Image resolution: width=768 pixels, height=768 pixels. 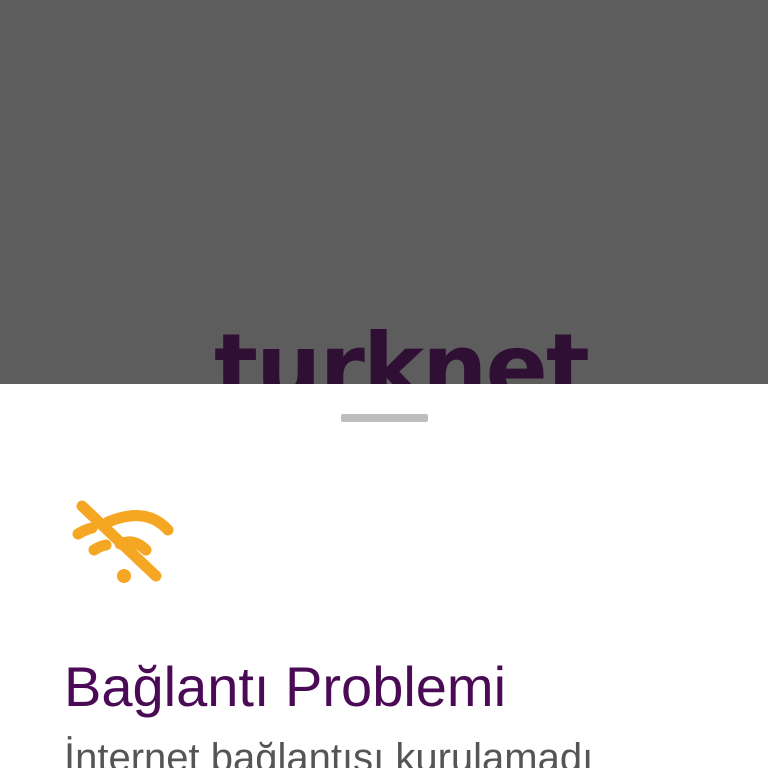 What do you see at coordinates (329, 752) in the screenshot?
I see `error-message: İnternet bağlantısı kurulamadı` at bounding box center [329, 752].